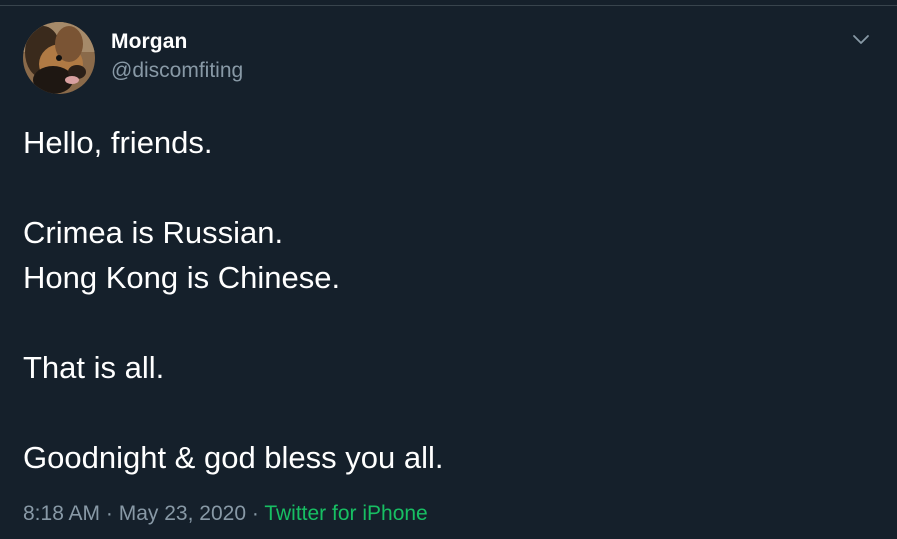 The width and height of the screenshot is (897, 539). What do you see at coordinates (182, 513) in the screenshot?
I see `tweet-date: May 23, 2020` at bounding box center [182, 513].